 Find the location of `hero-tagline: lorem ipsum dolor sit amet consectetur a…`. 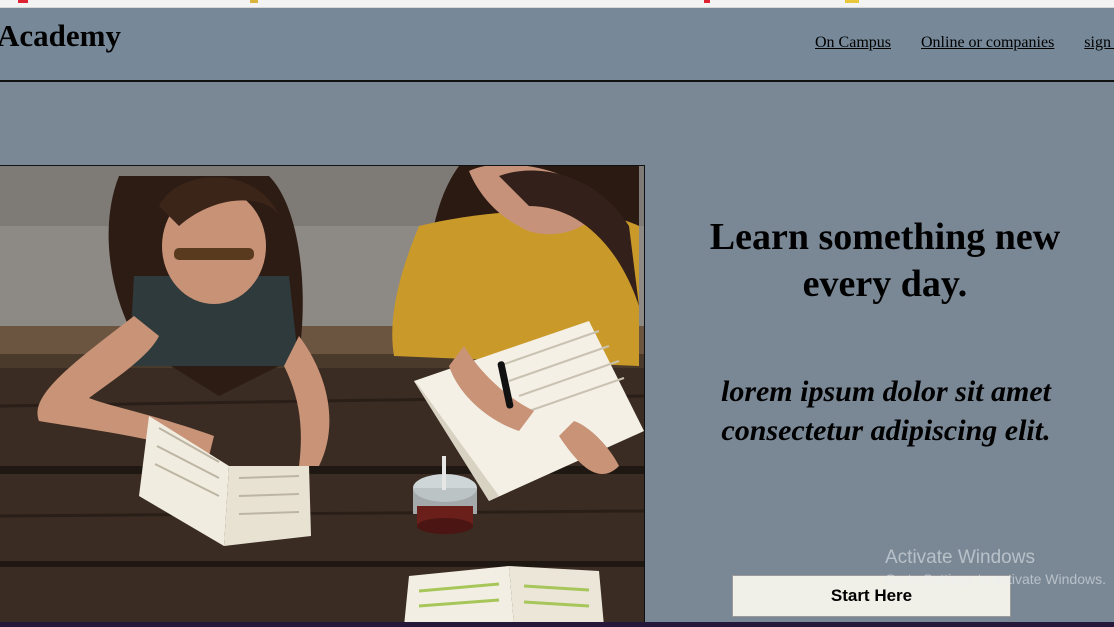

hero-tagline: lorem ipsum dolor sit amet consectetur a… is located at coordinates (886, 411).